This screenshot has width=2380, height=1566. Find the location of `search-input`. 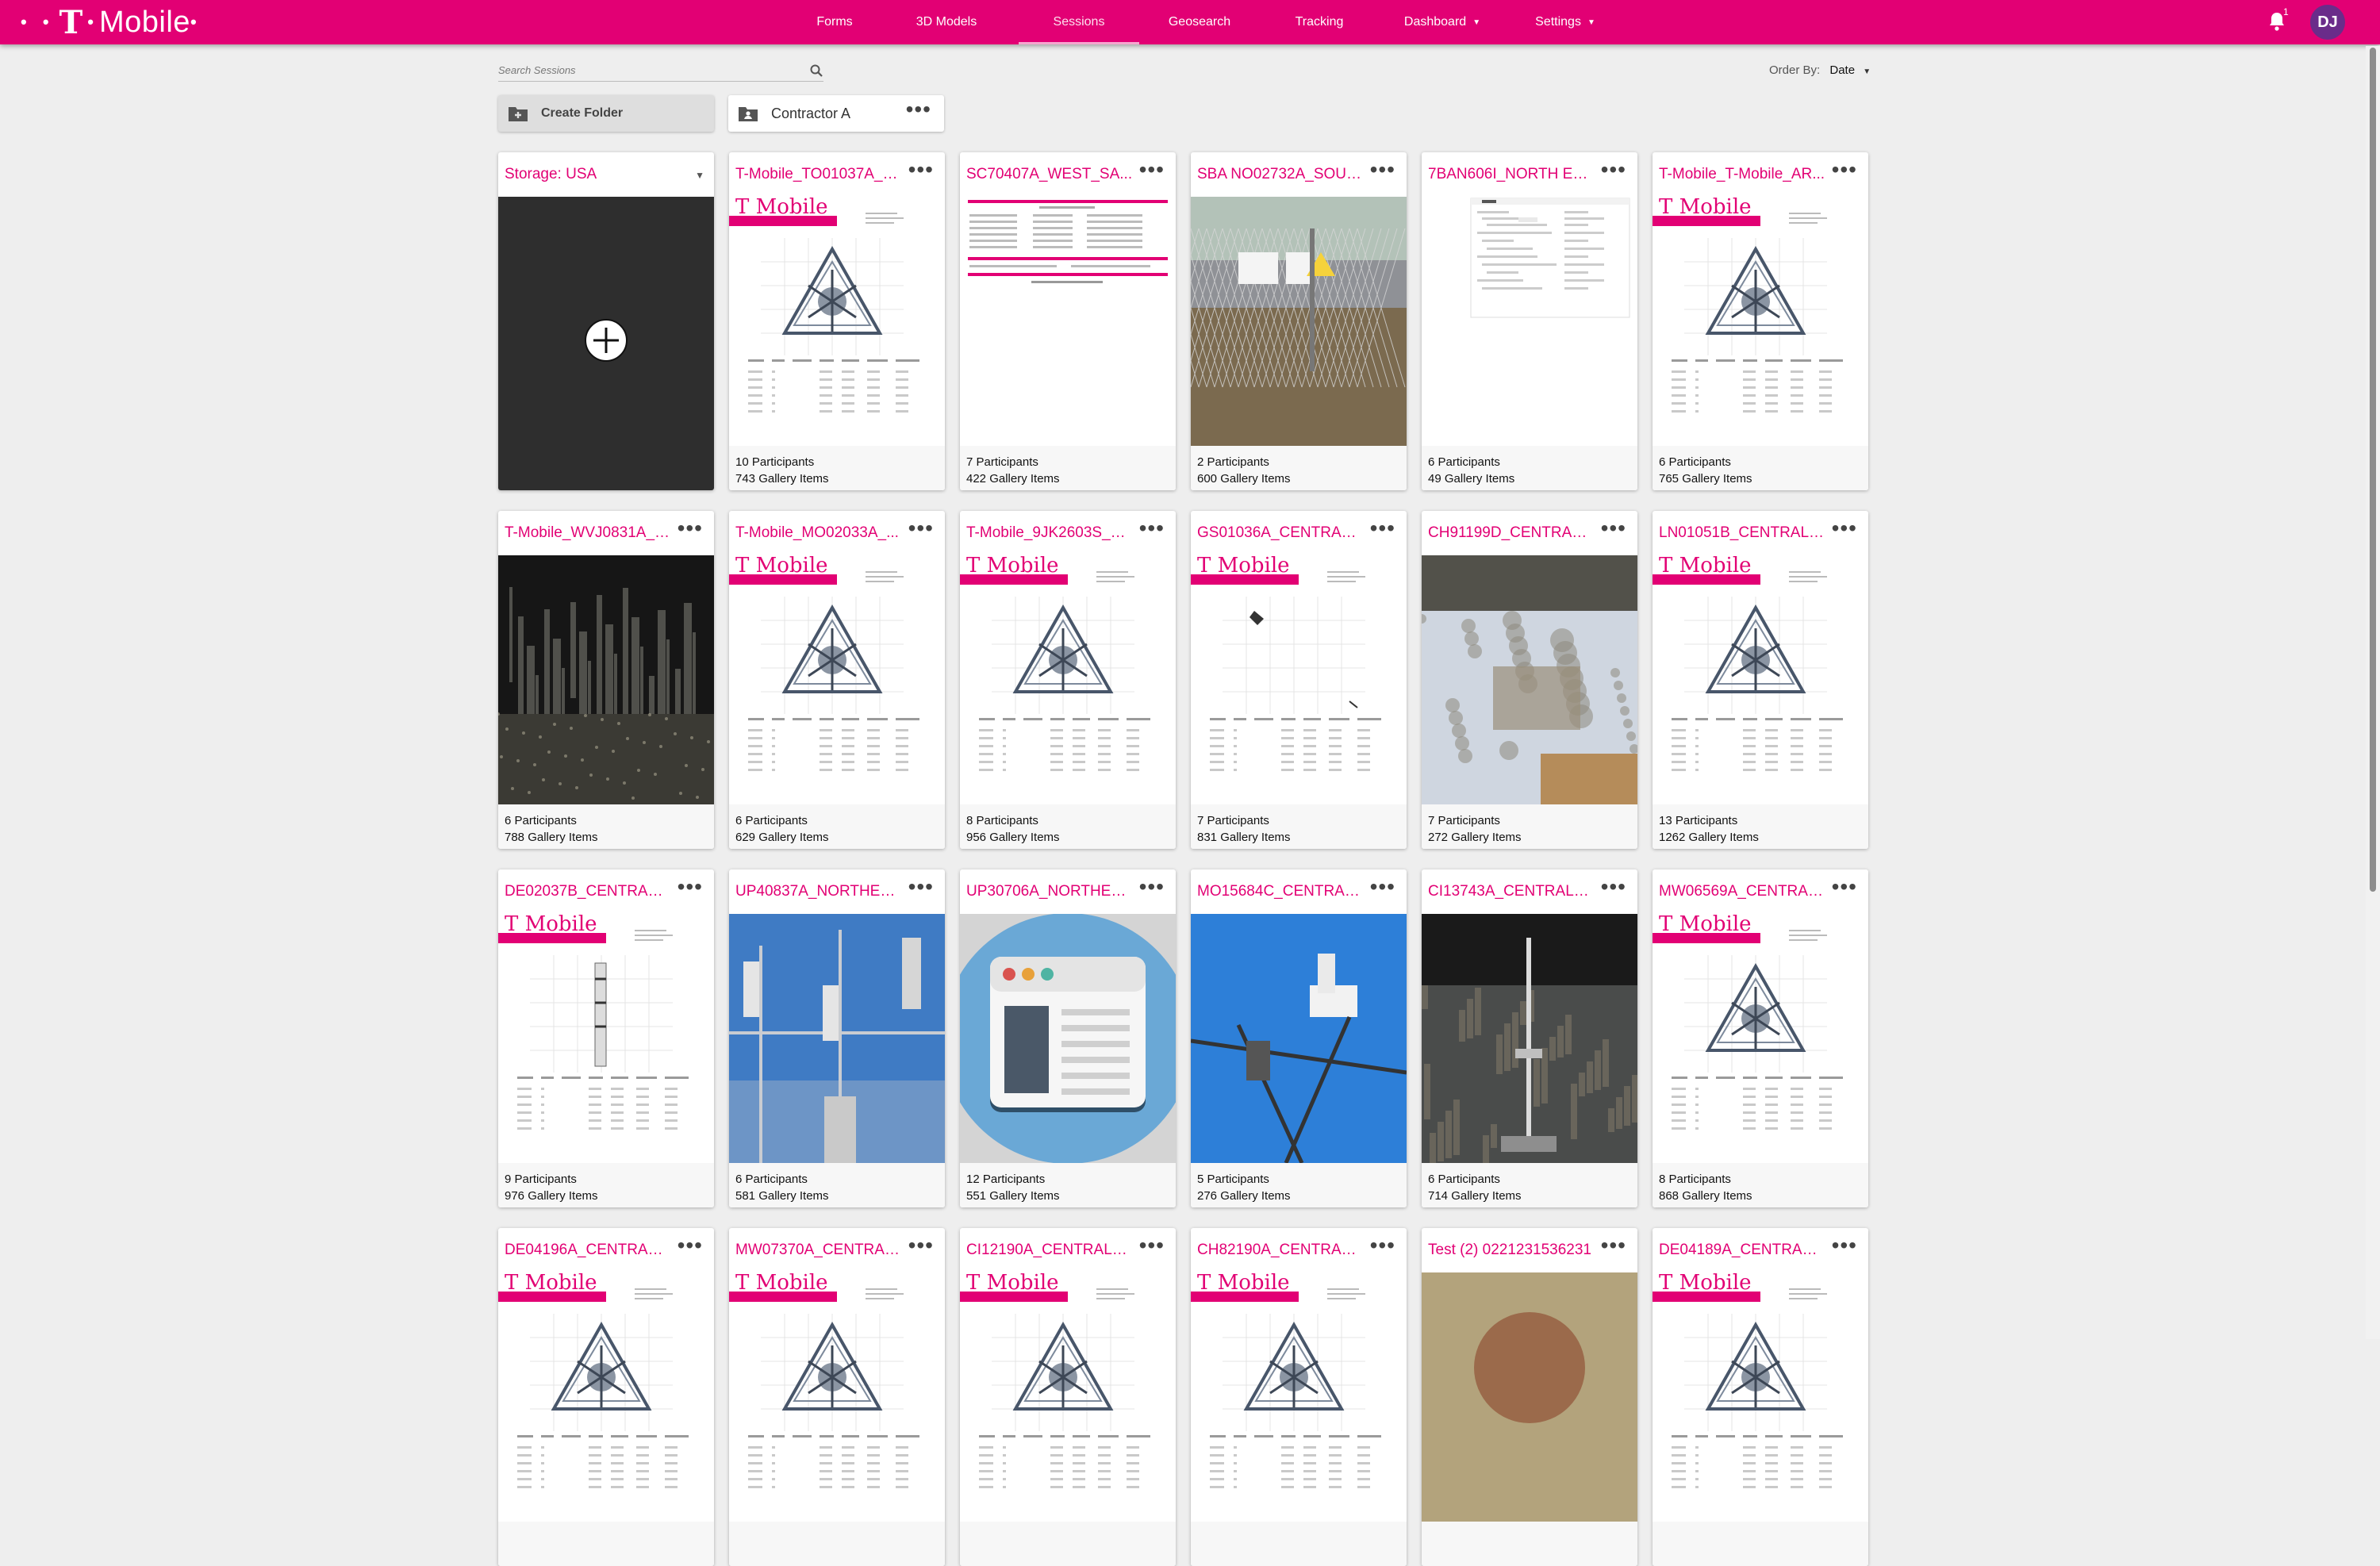

search-input is located at coordinates (645, 69).